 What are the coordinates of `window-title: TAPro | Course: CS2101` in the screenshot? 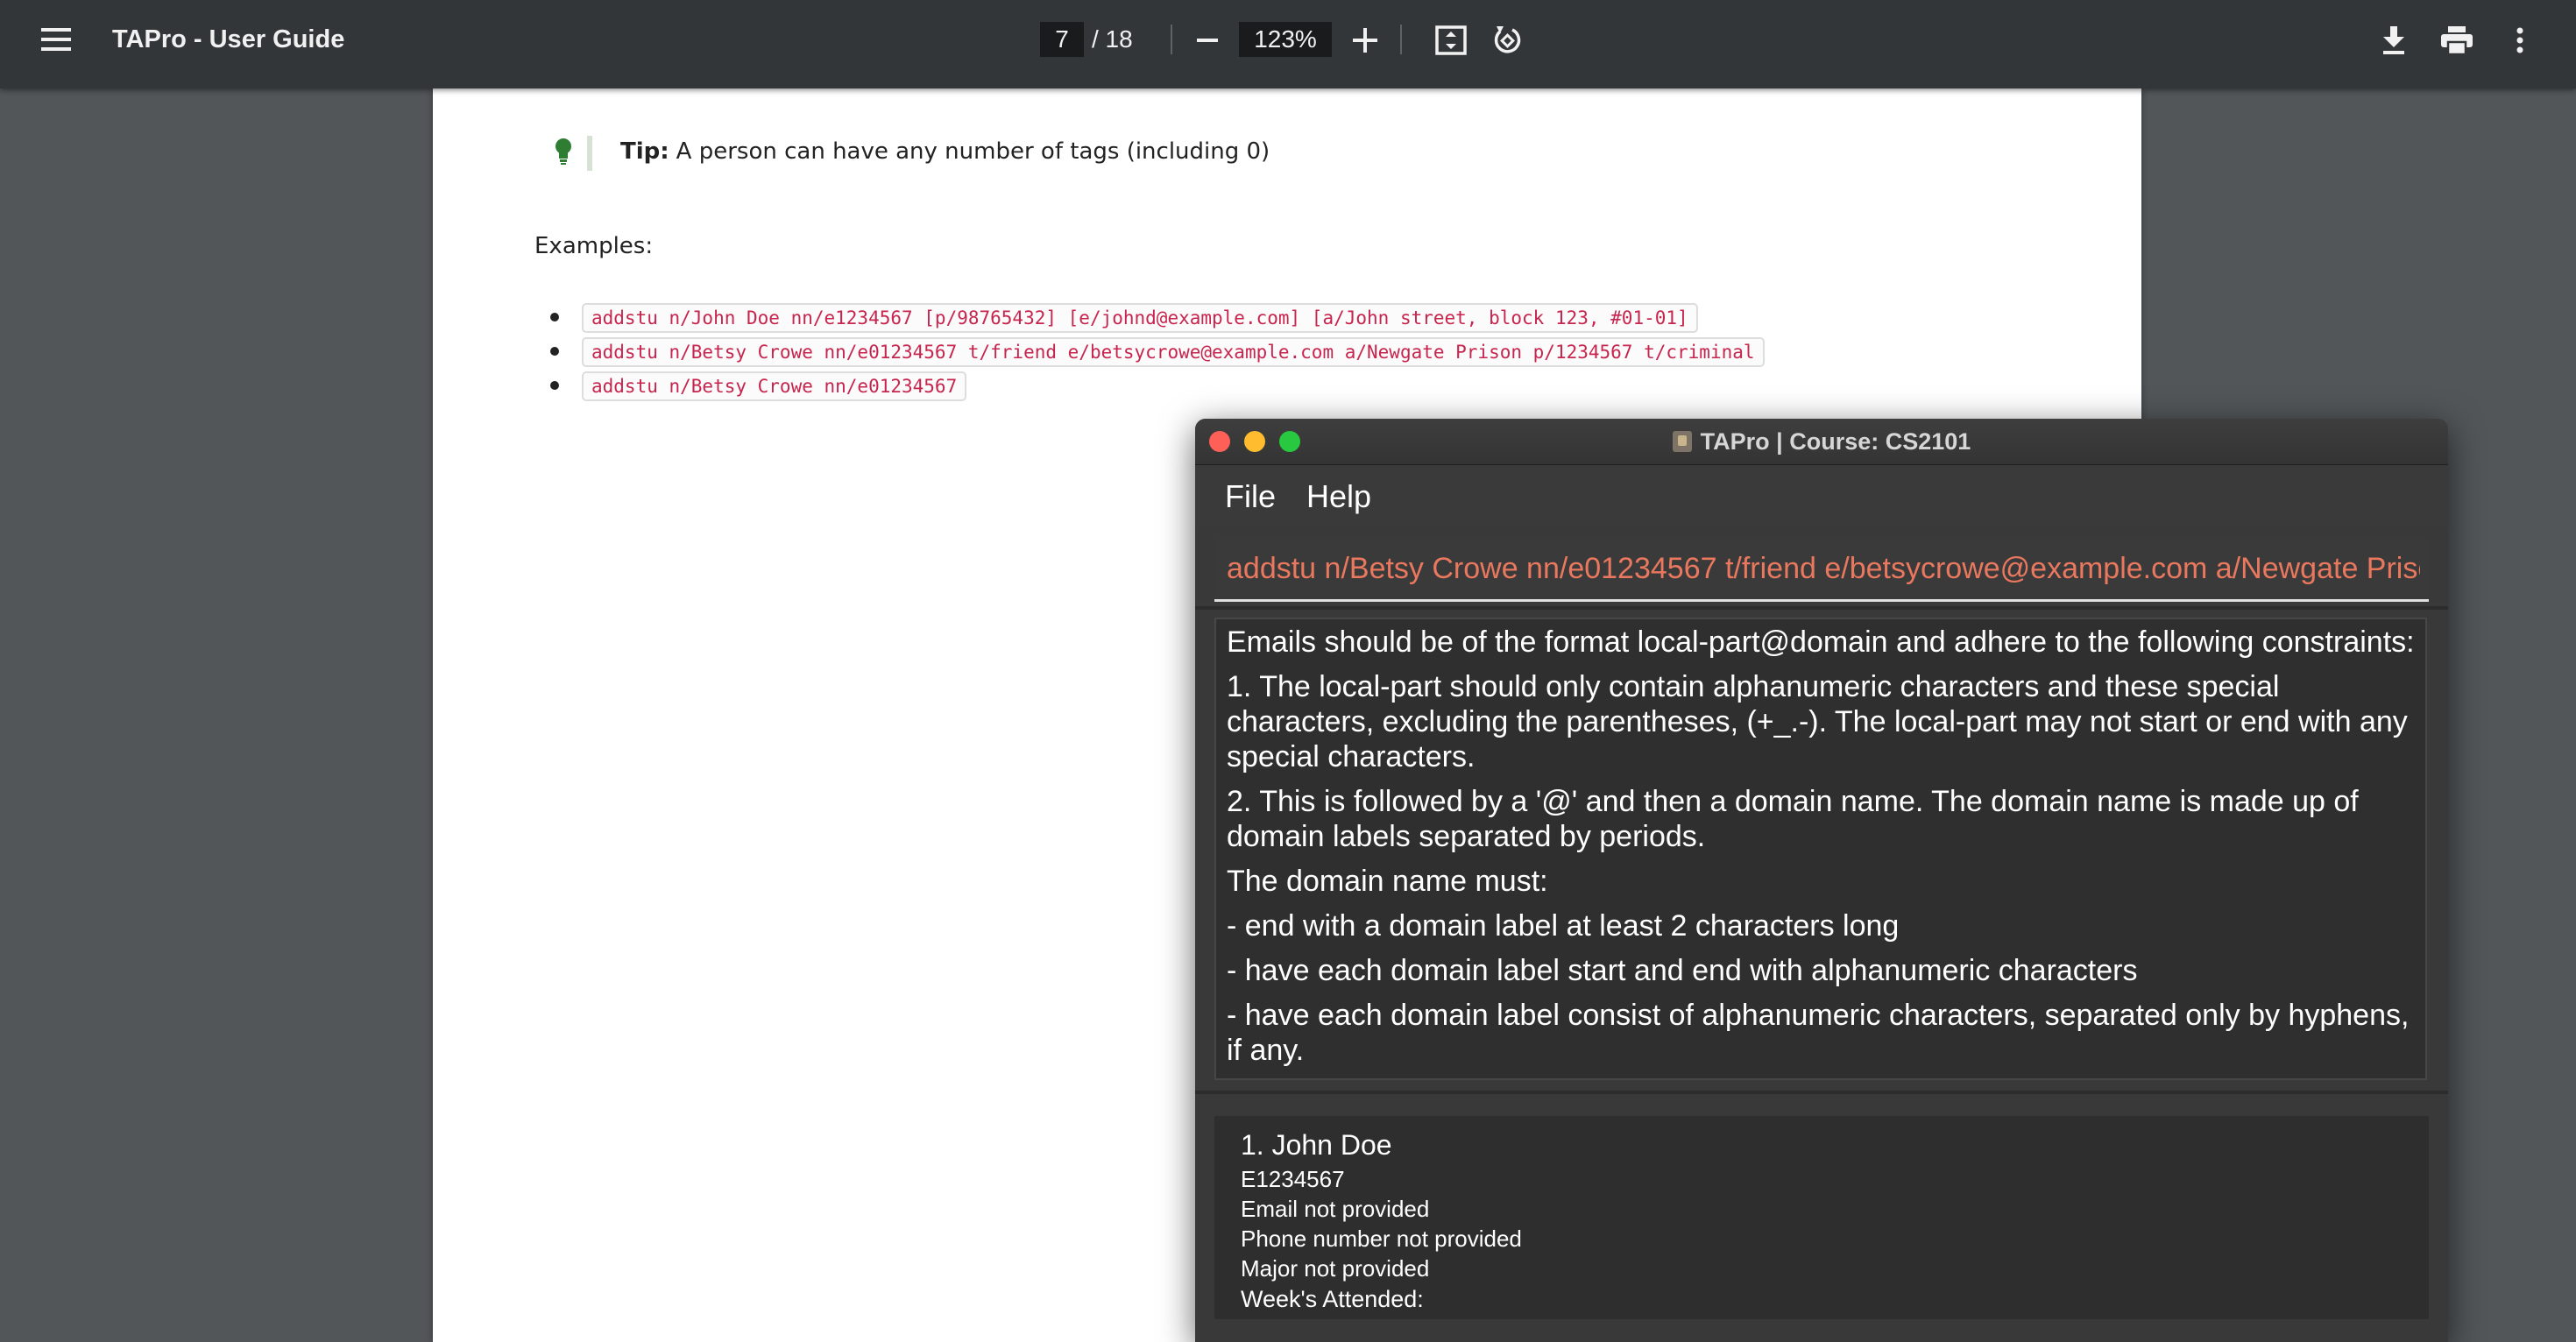 It's located at (1821, 441).